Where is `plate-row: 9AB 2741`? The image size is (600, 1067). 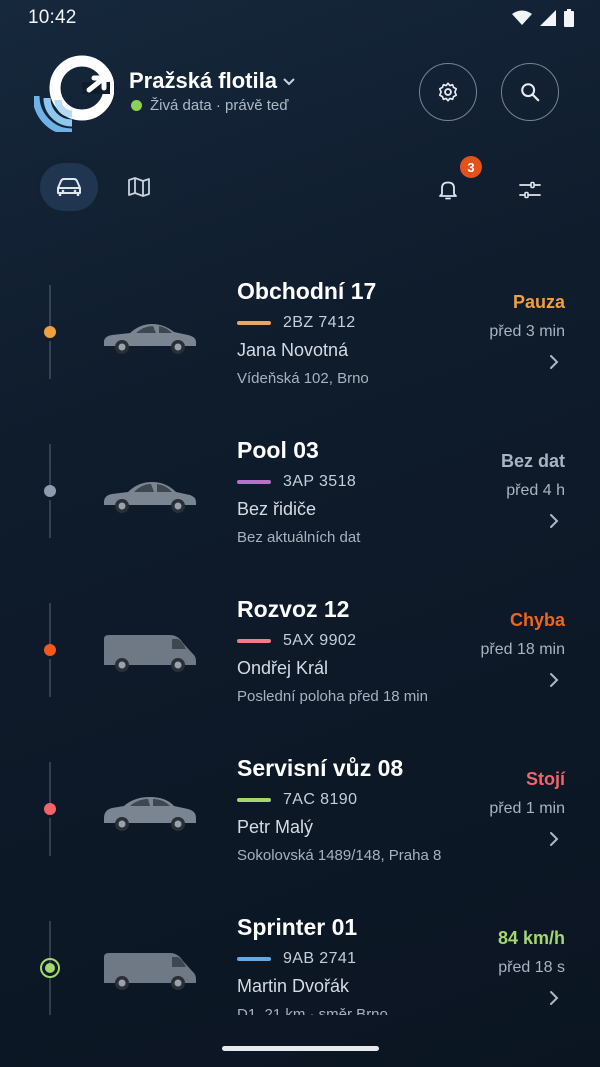 plate-row: 9AB 2741 is located at coordinates (296, 959).